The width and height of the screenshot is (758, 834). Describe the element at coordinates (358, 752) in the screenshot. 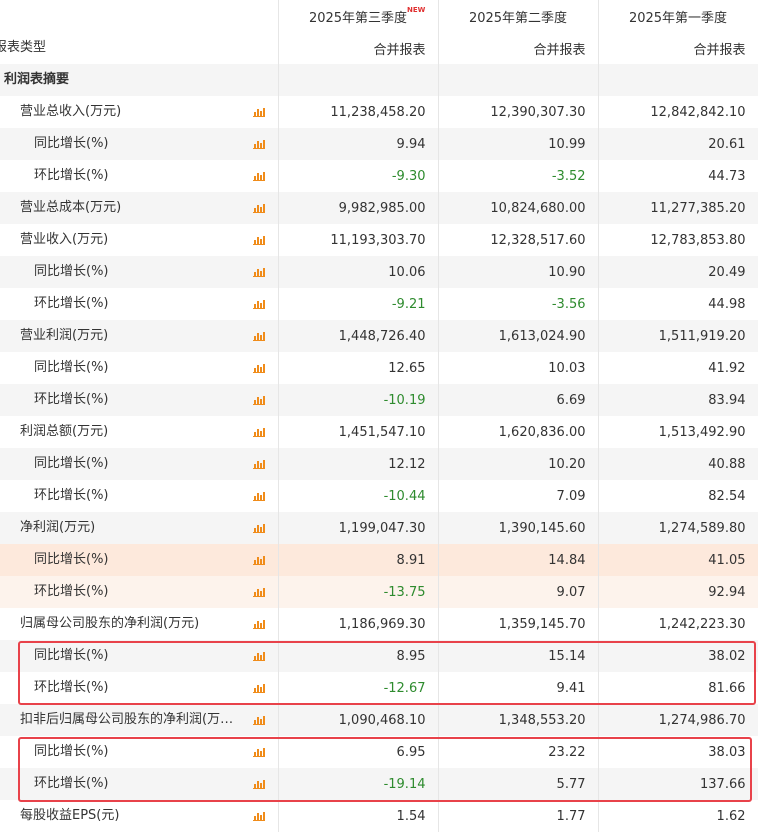

I see `value-q3: 6.95` at that location.